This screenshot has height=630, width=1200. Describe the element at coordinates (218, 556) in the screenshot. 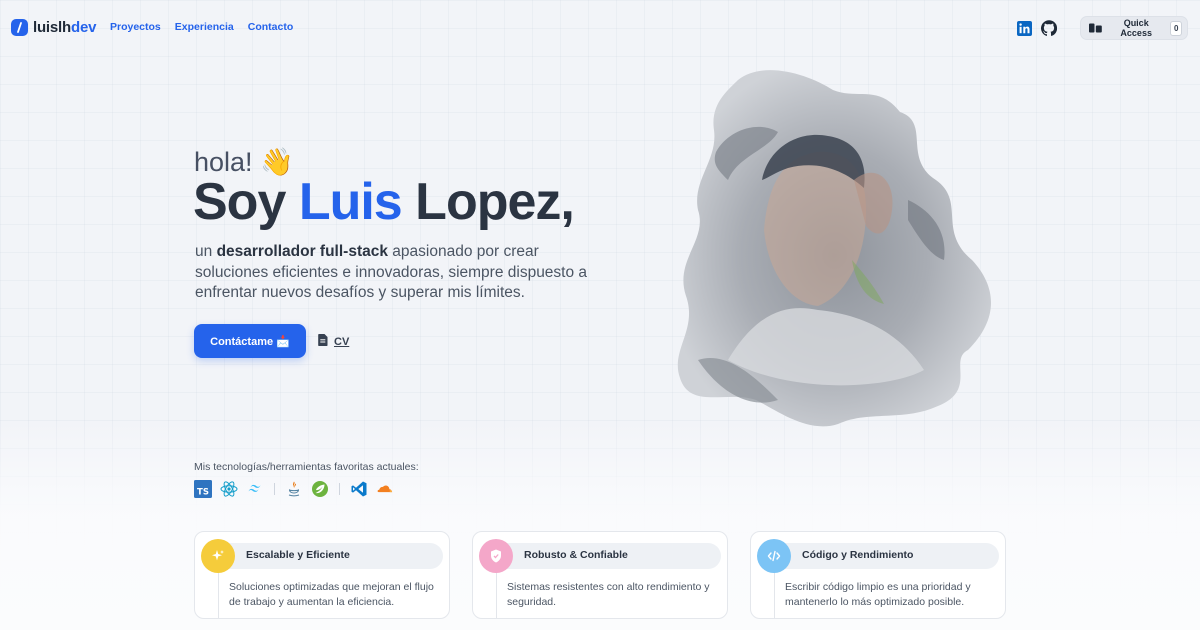

I see `sparkle-icon` at that location.